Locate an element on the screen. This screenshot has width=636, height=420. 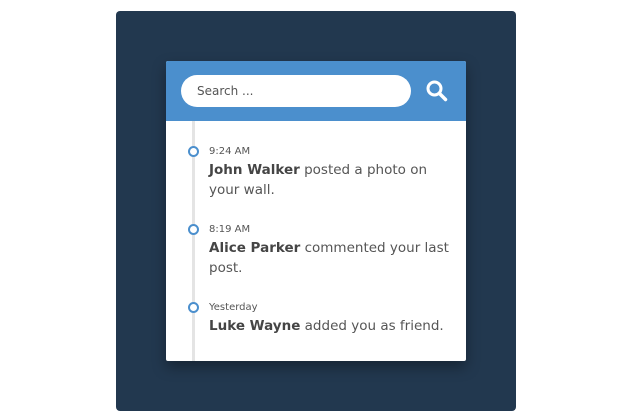
feed-item-text: Alice Parker commented your last post. is located at coordinates (329, 258).